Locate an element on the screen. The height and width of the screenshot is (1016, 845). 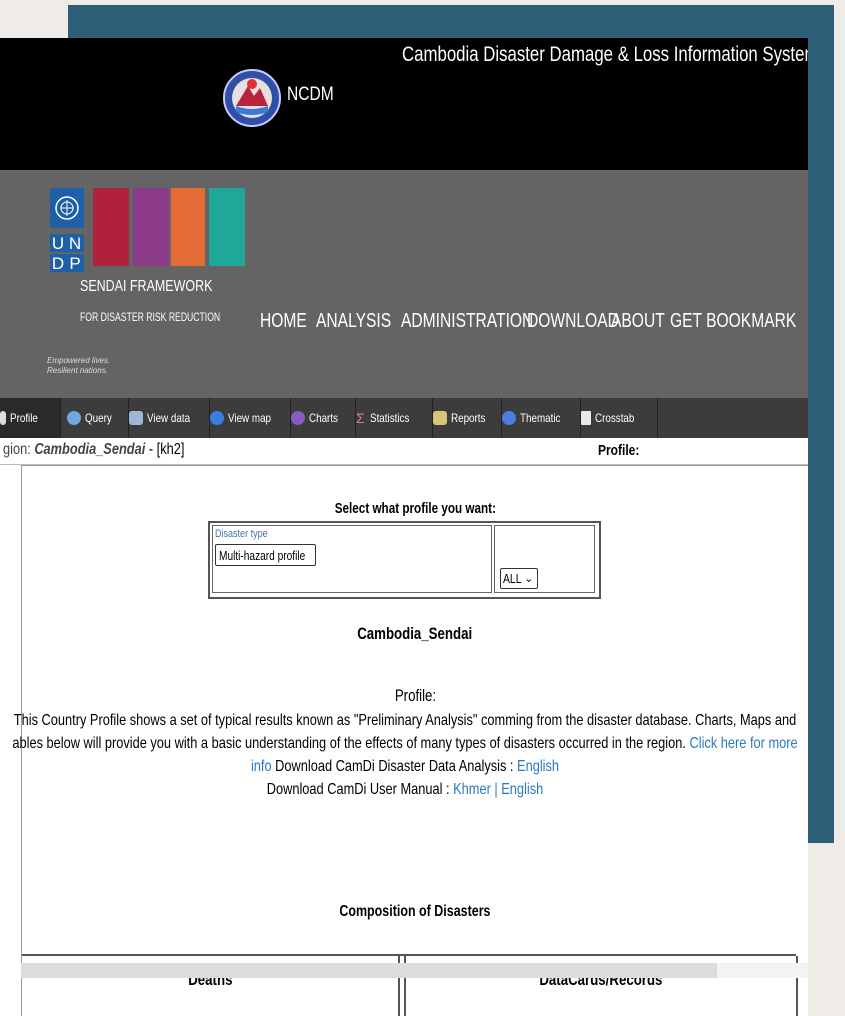
tab-view-data: View data is located at coordinates (166, 418).